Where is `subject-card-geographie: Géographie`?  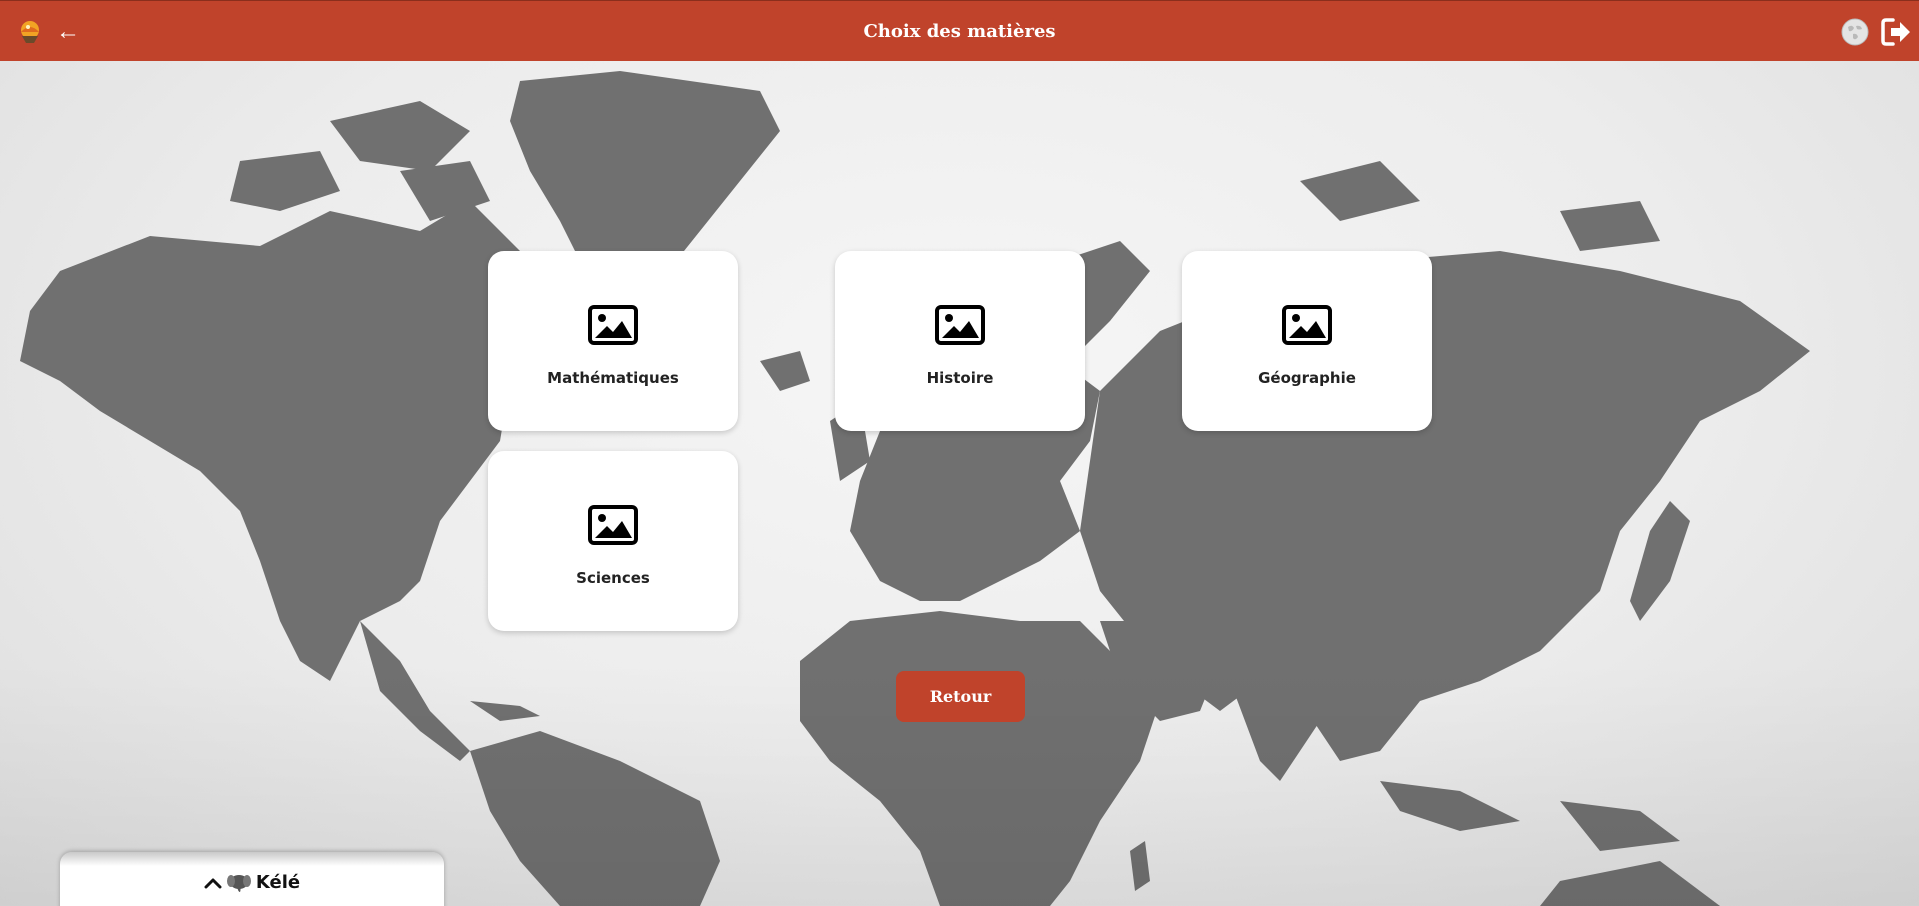
subject-card-geographie: Géographie is located at coordinates (1307, 341).